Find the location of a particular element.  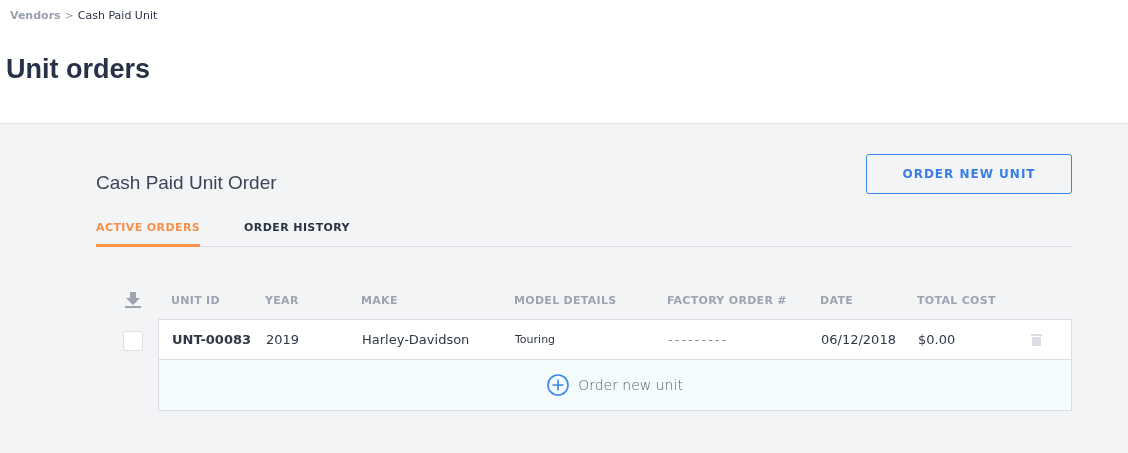

row-checkbox is located at coordinates (133, 341).